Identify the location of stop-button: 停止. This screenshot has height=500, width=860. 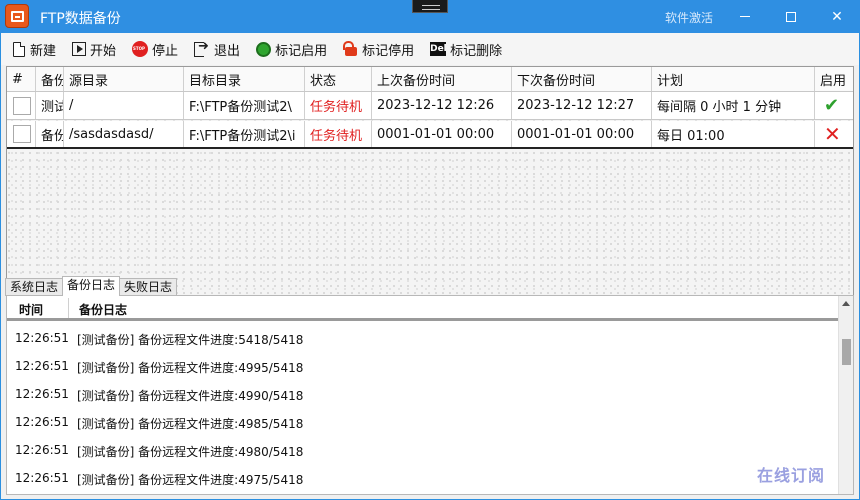
(155, 49).